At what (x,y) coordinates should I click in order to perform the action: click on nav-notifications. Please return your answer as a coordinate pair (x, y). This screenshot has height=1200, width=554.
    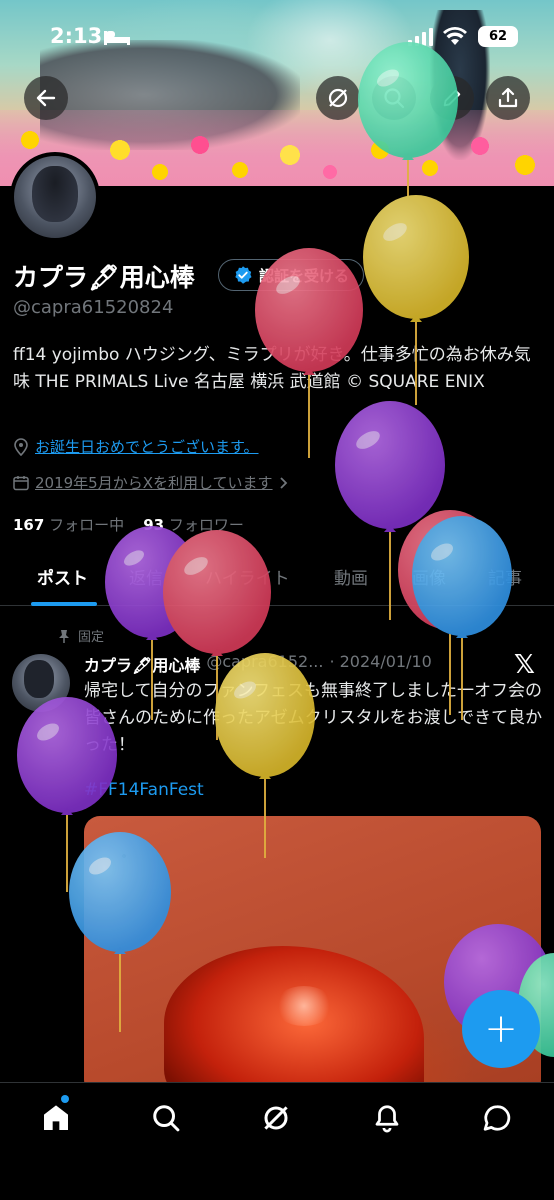
    Looking at the image, I should click on (387, 1118).